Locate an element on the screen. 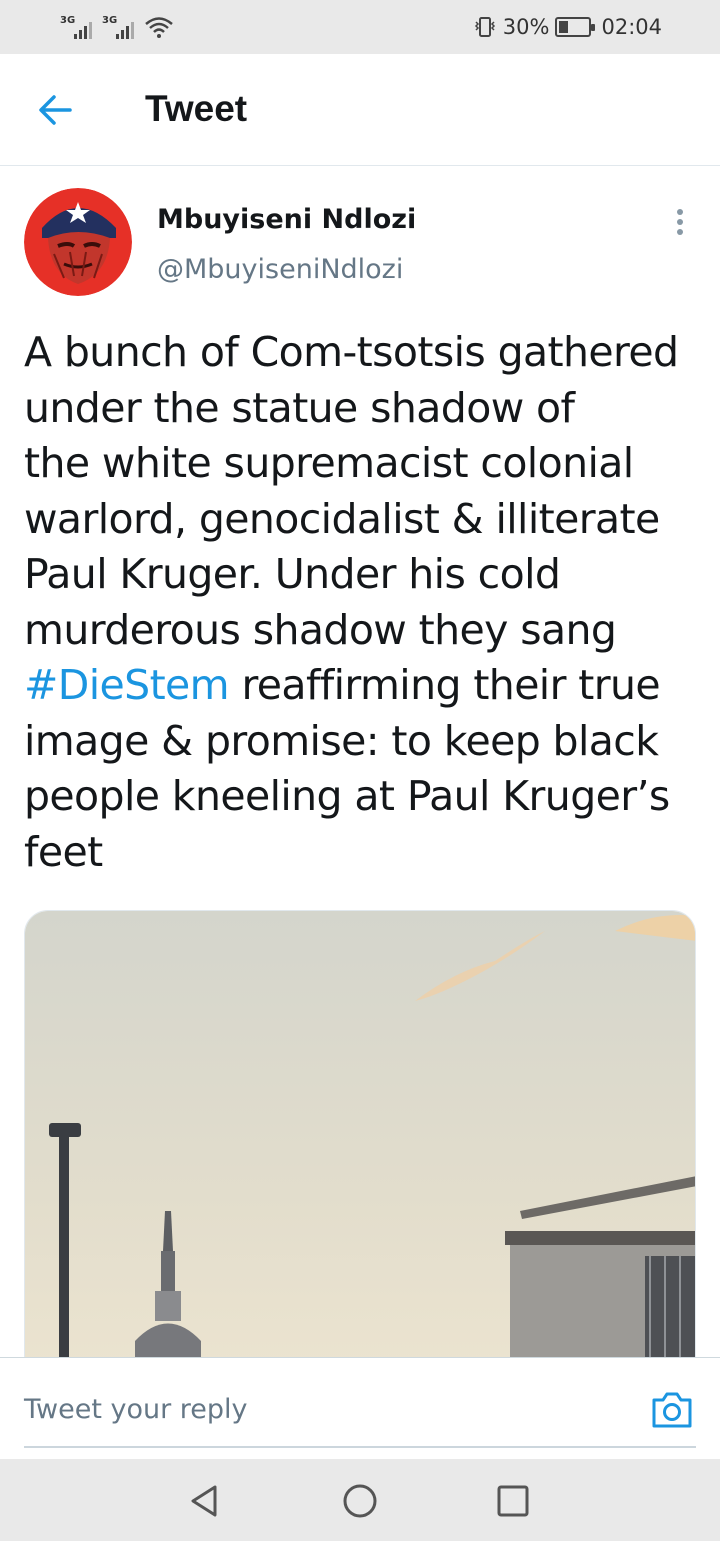 This screenshot has width=720, height=1541. reply-input: Tweet your reply is located at coordinates (136, 1409).